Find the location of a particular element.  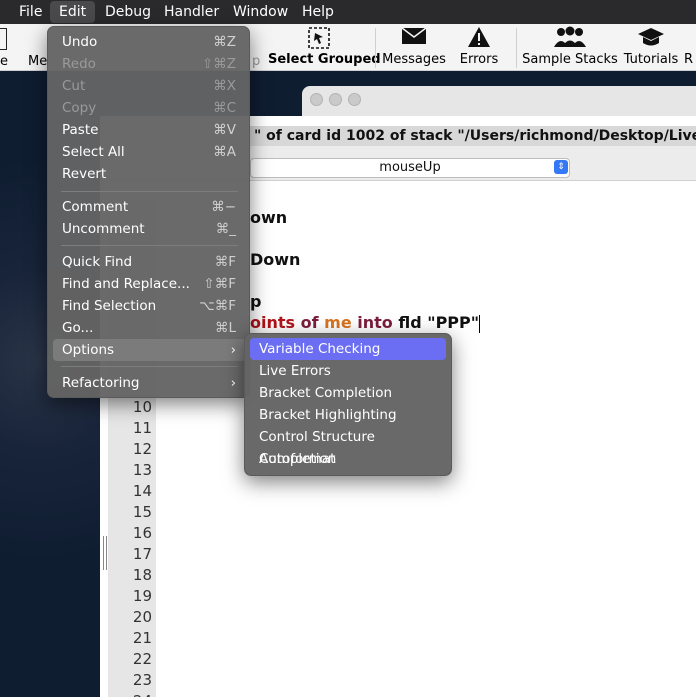

handler-select: mouseUp ⇕ is located at coordinates (410, 168).